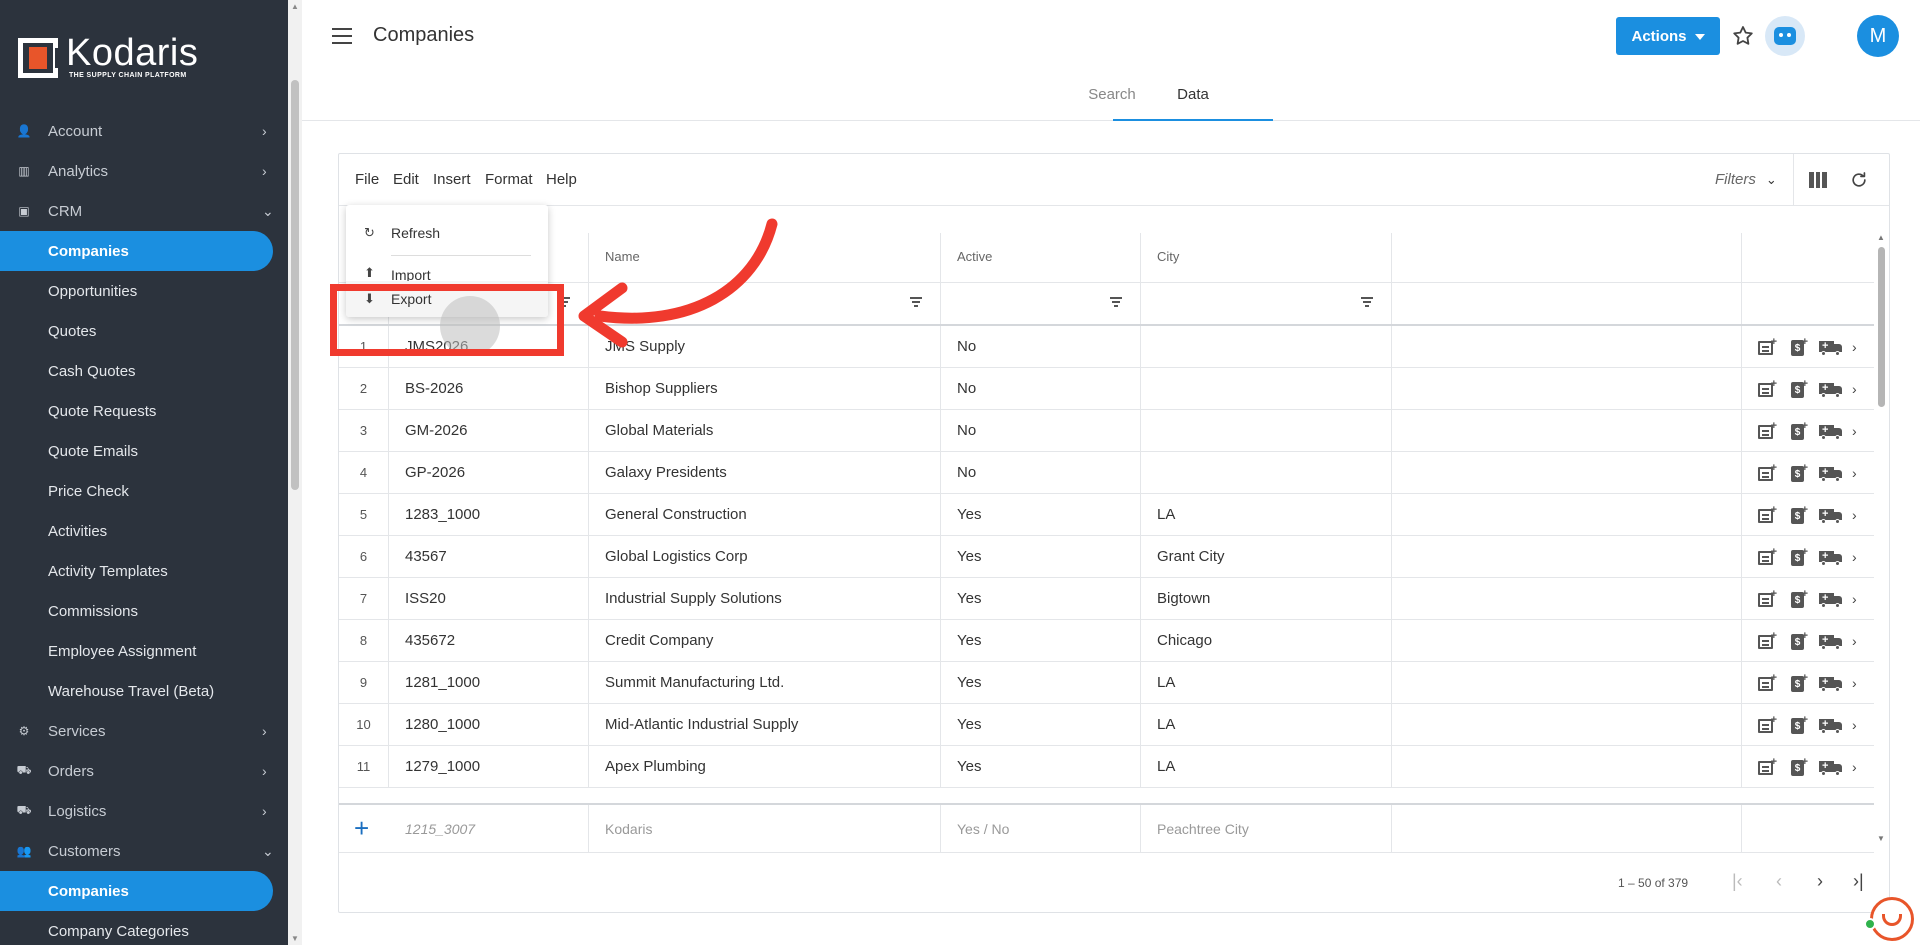 The image size is (1920, 945). I want to click on cell-name: General Construction, so click(765, 515).